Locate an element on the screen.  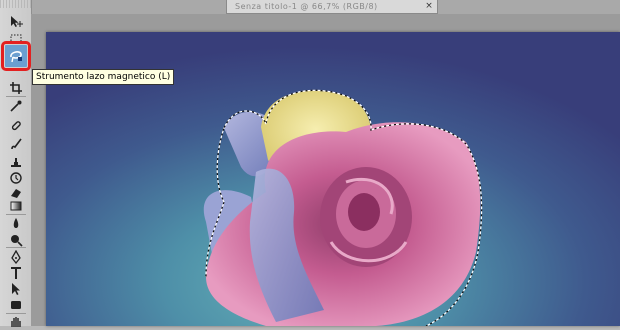
hand-icon is located at coordinates (16, 322).